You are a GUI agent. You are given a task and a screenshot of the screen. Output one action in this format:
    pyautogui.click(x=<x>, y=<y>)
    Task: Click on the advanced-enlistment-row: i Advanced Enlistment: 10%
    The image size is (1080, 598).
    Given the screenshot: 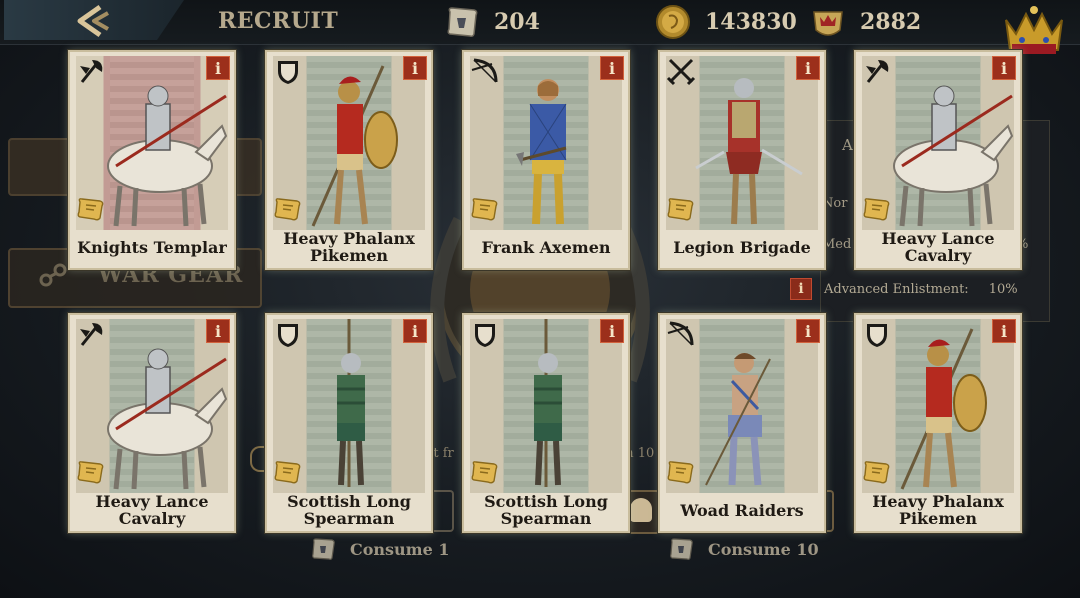 What is the action you would take?
    pyautogui.click(x=904, y=289)
    